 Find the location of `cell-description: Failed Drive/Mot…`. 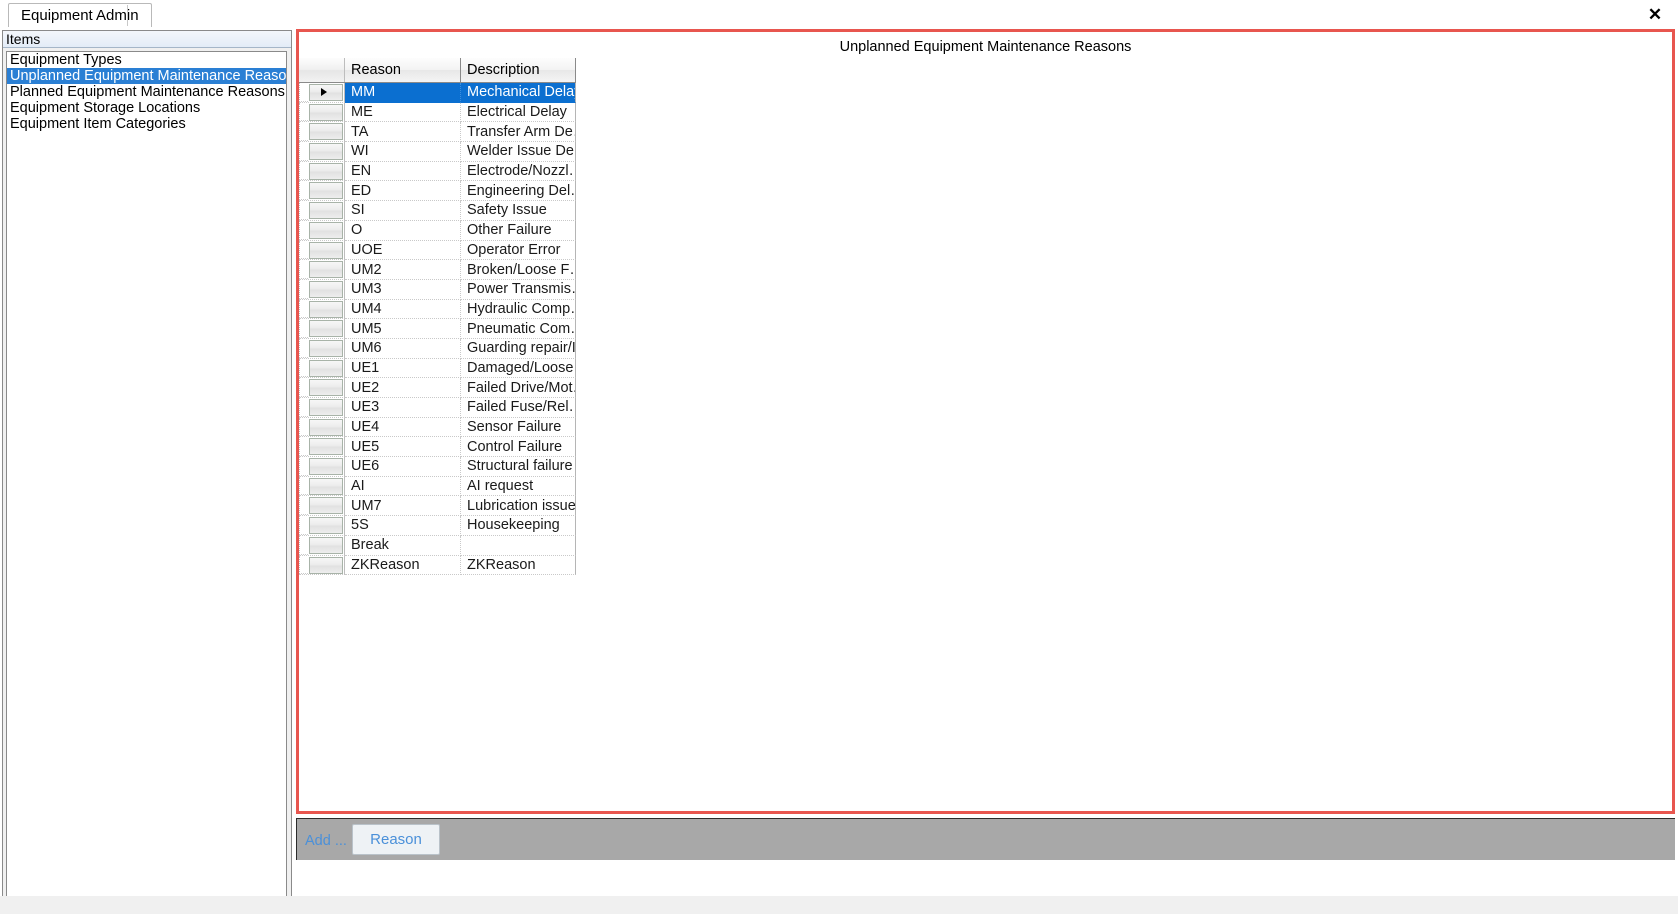

cell-description: Failed Drive/Mot… is located at coordinates (518, 388).